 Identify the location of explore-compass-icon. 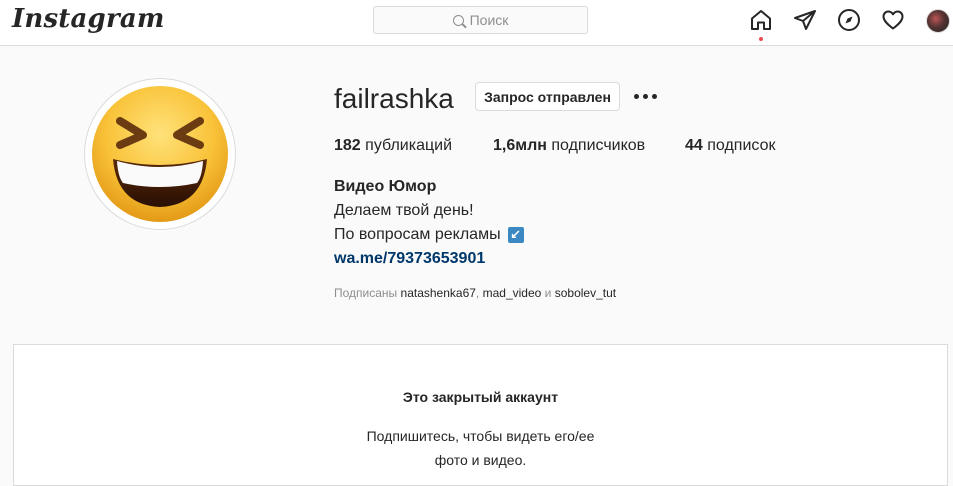
(849, 20).